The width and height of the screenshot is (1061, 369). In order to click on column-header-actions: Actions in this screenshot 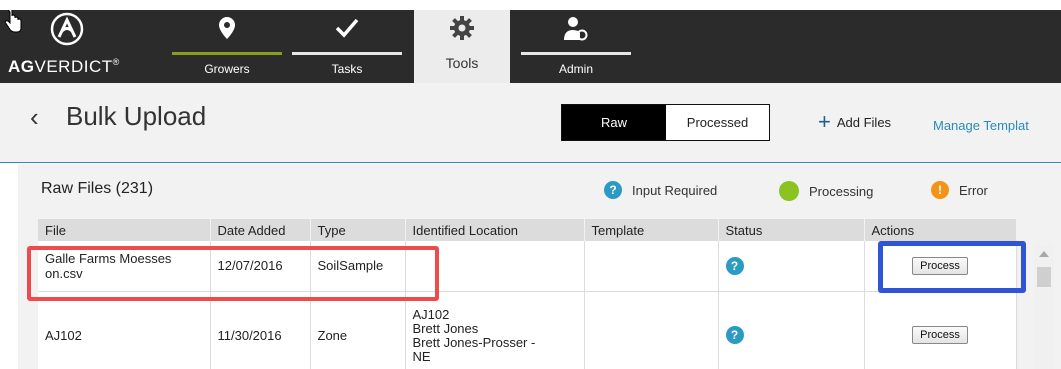, I will do `click(940, 230)`.